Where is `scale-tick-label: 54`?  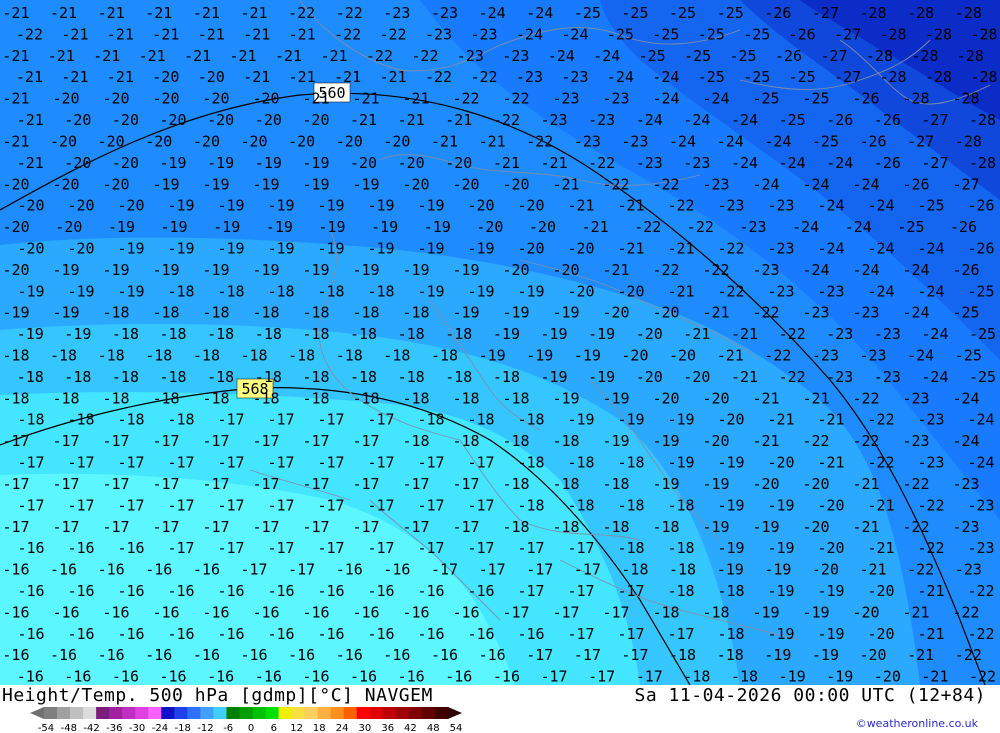
scale-tick-label: 54 is located at coordinates (456, 728).